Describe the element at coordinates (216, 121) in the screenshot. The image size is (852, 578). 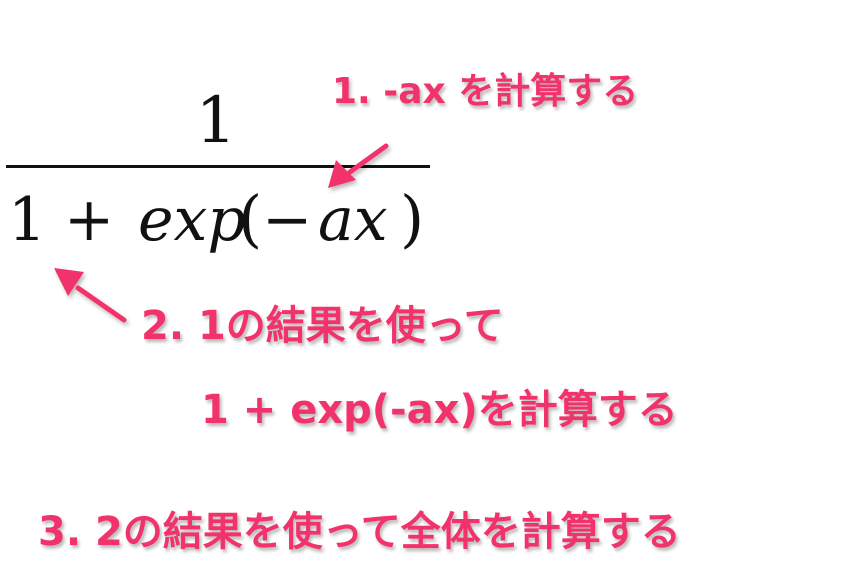
I see `formula-numerator: 1` at that location.